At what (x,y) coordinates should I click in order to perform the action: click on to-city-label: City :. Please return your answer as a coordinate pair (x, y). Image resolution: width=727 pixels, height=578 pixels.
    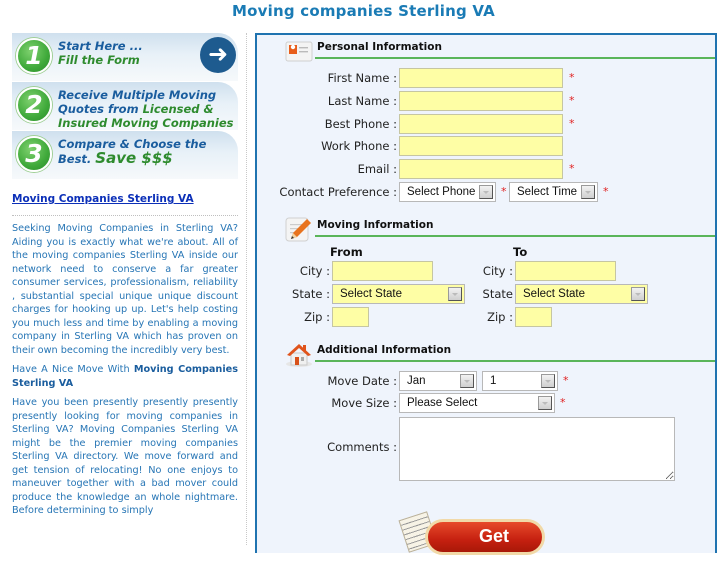
    Looking at the image, I should click on (497, 271).